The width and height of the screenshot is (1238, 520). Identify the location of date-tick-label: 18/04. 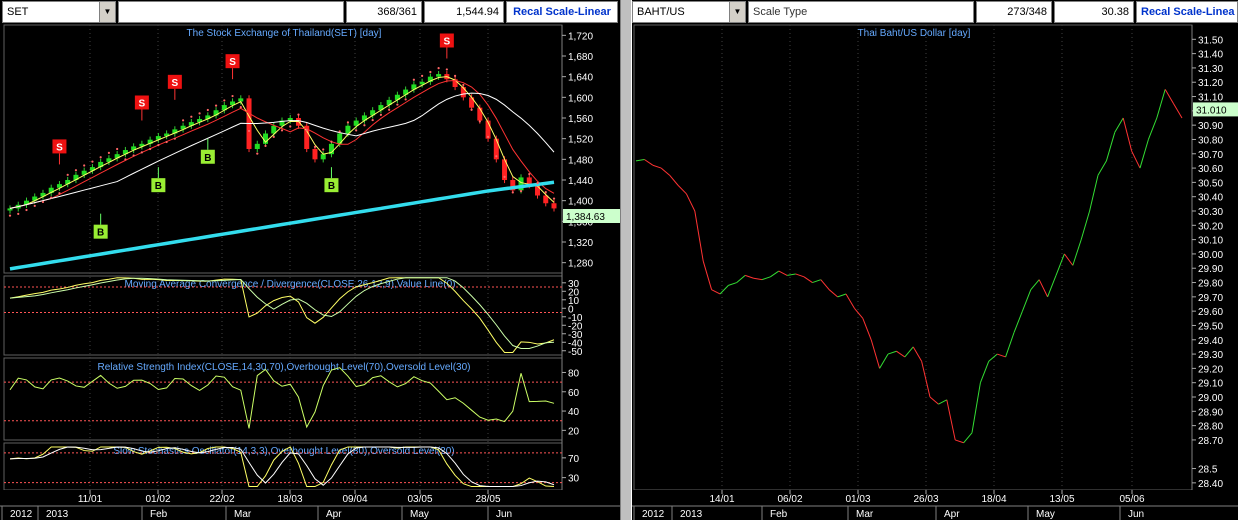
(993, 499).